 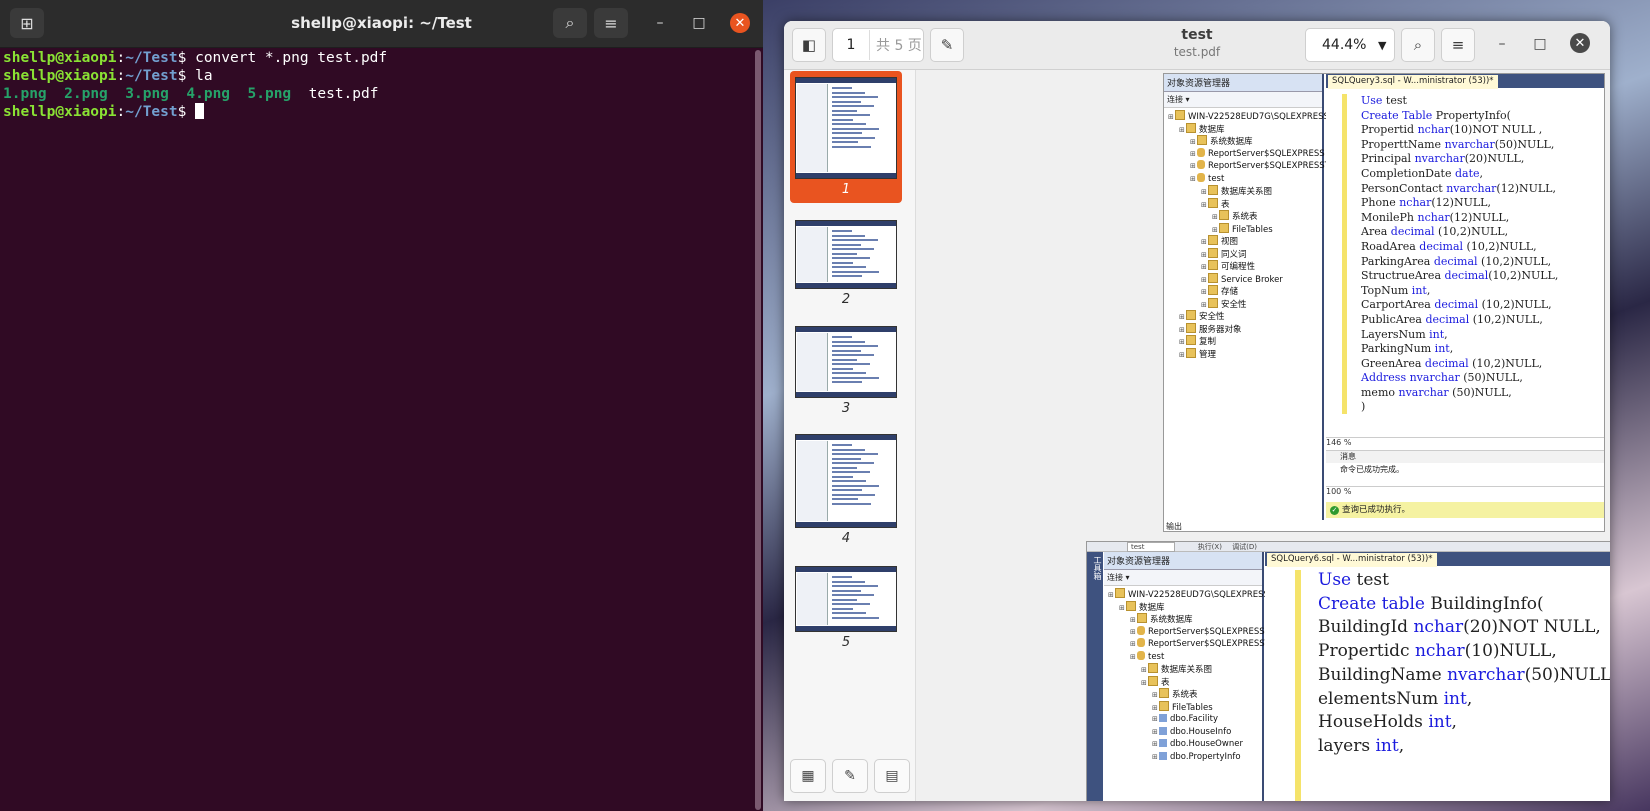 I want to click on code-line: GreenArea decimal (10,2)NULL,, so click(x=1459, y=364).